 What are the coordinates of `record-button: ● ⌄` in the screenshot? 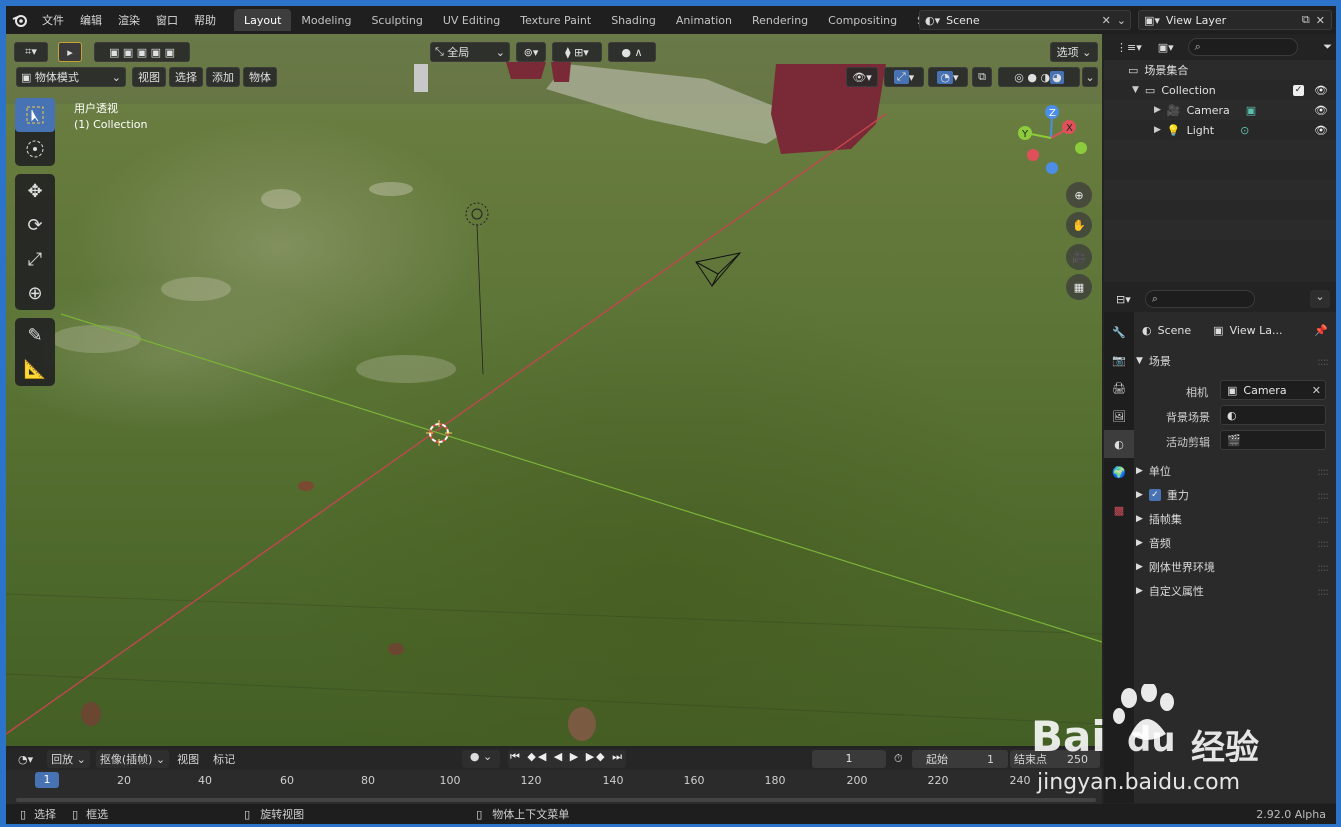 It's located at (481, 759).